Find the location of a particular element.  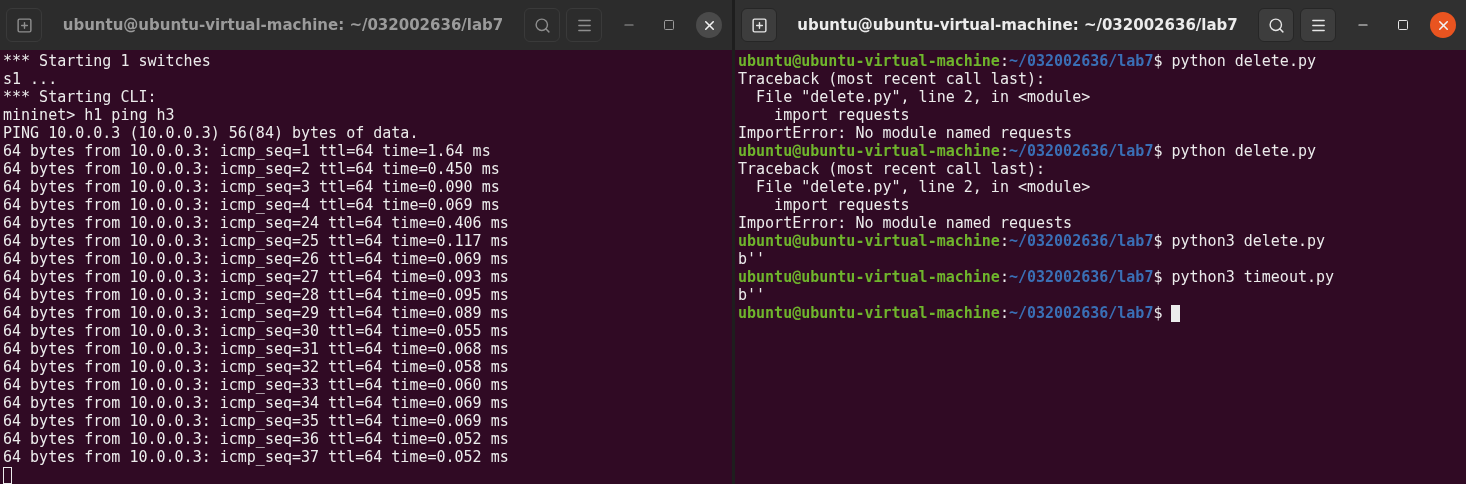

terminal-line: 64 bytes from 10.0.0.3: icmp_seq=25 ttl=64 time=0.117 ms is located at coordinates (256, 241).